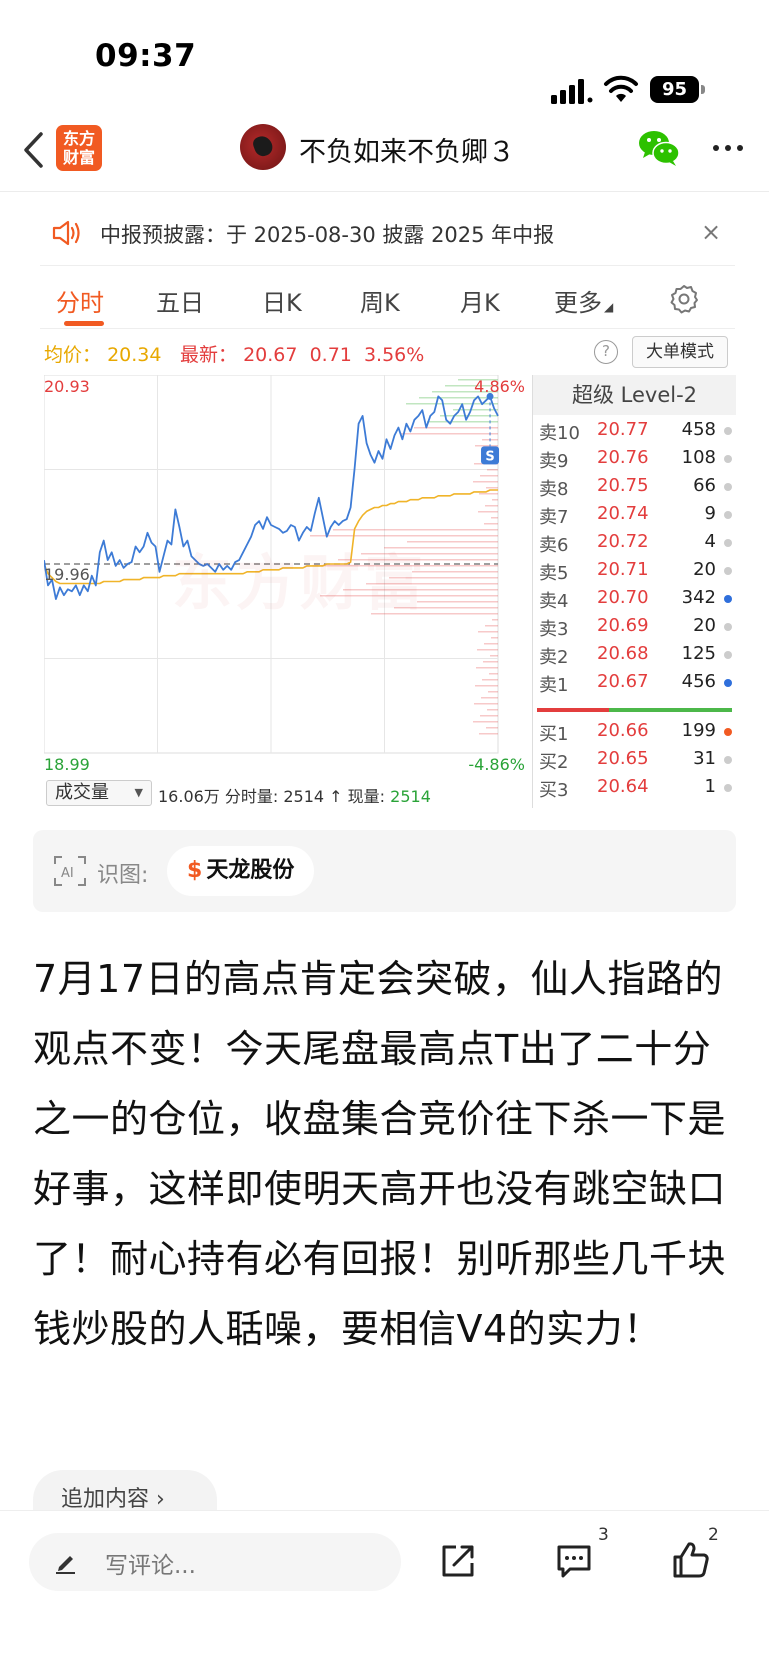 Image resolution: width=769 pixels, height=1665 pixels. What do you see at coordinates (274, 796) in the screenshot?
I see `volume-summary: 16.06万 分时量: 2514 ↑ 现量:` at bounding box center [274, 796].